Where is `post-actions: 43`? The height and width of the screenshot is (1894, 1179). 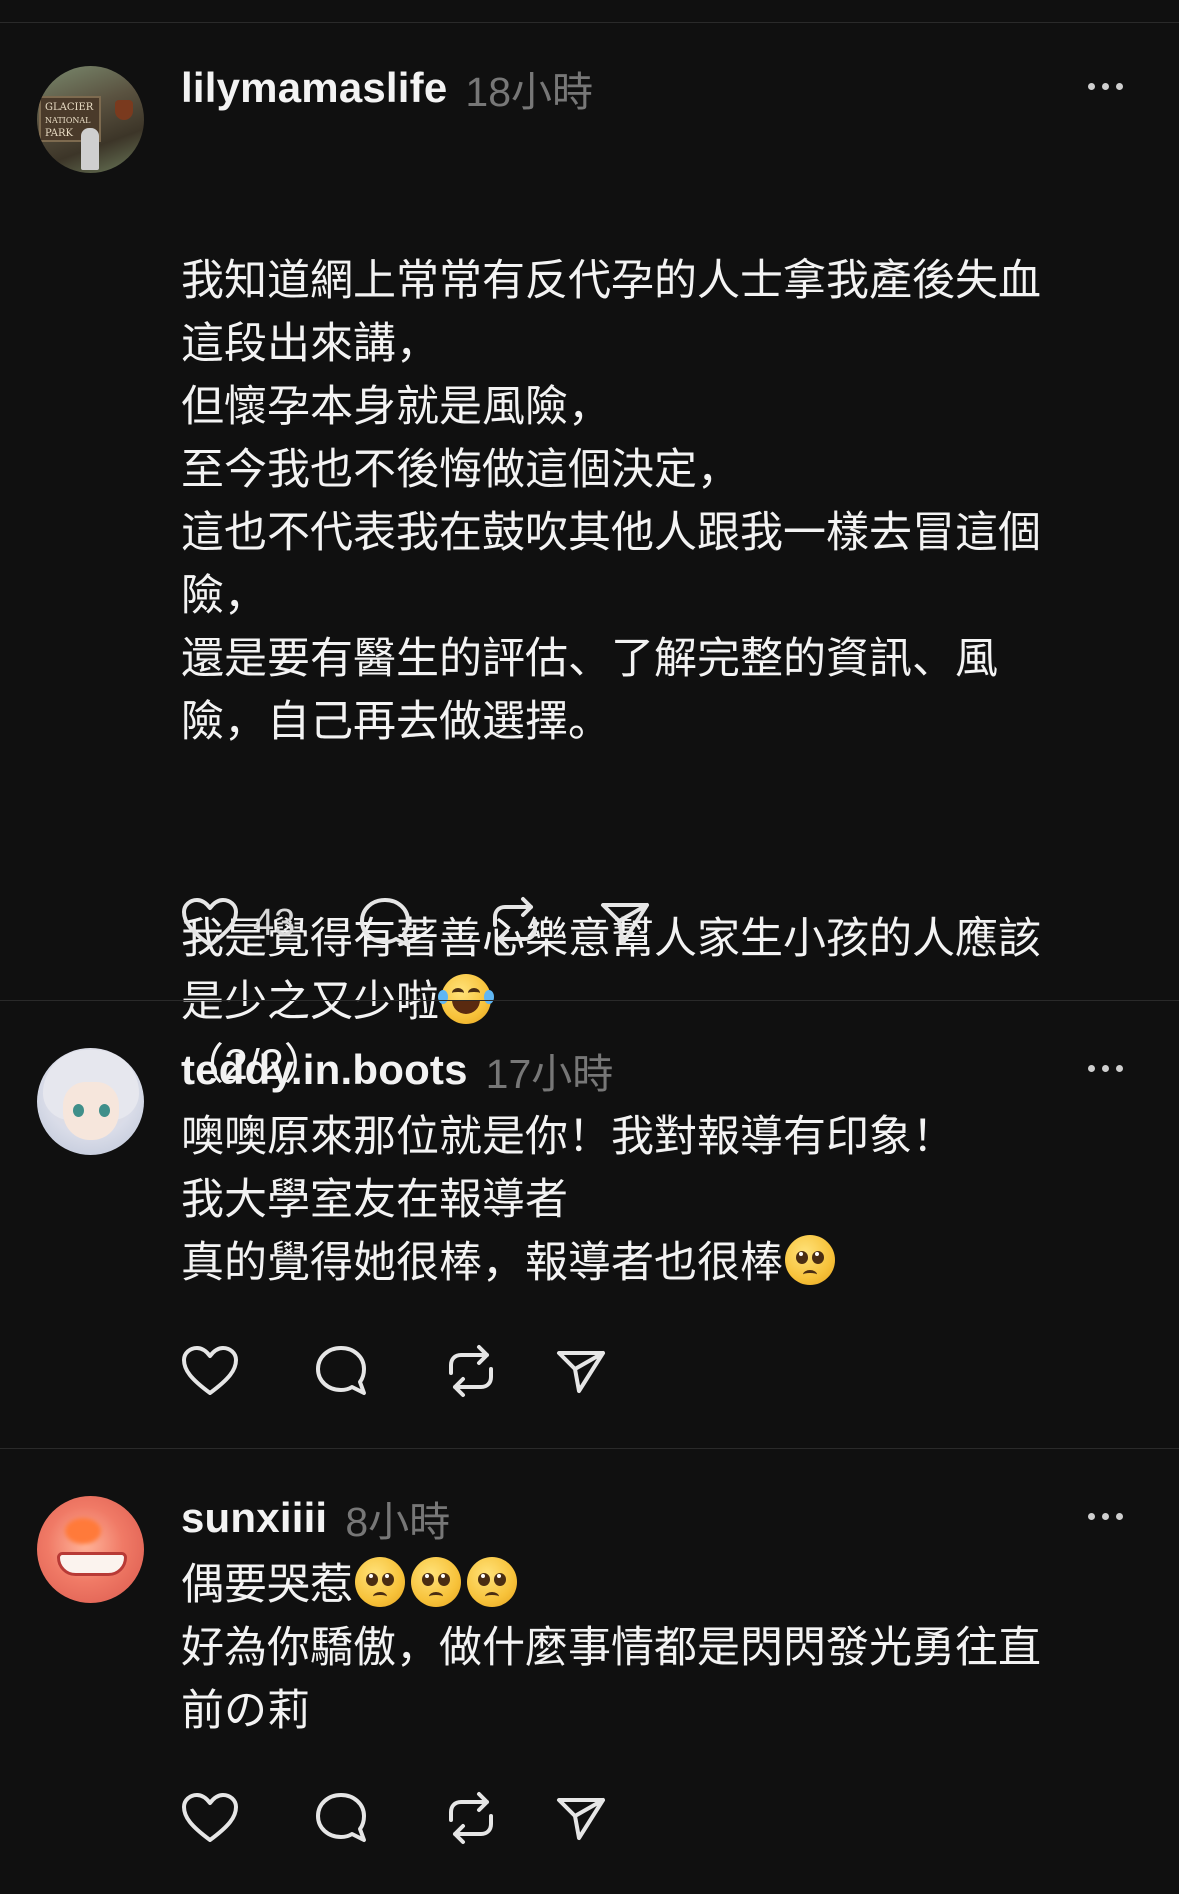 post-actions: 43 is located at coordinates (417, 923).